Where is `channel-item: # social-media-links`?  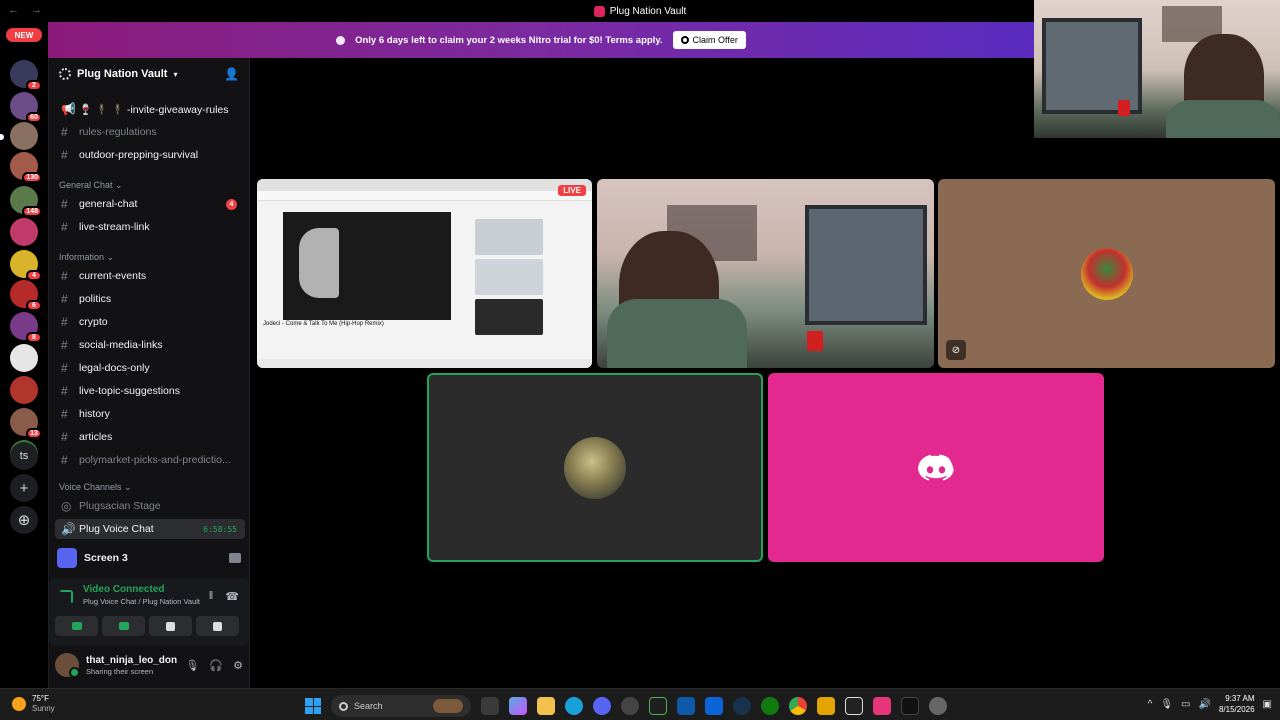
channel-item: # social-media-links is located at coordinates (150, 345).